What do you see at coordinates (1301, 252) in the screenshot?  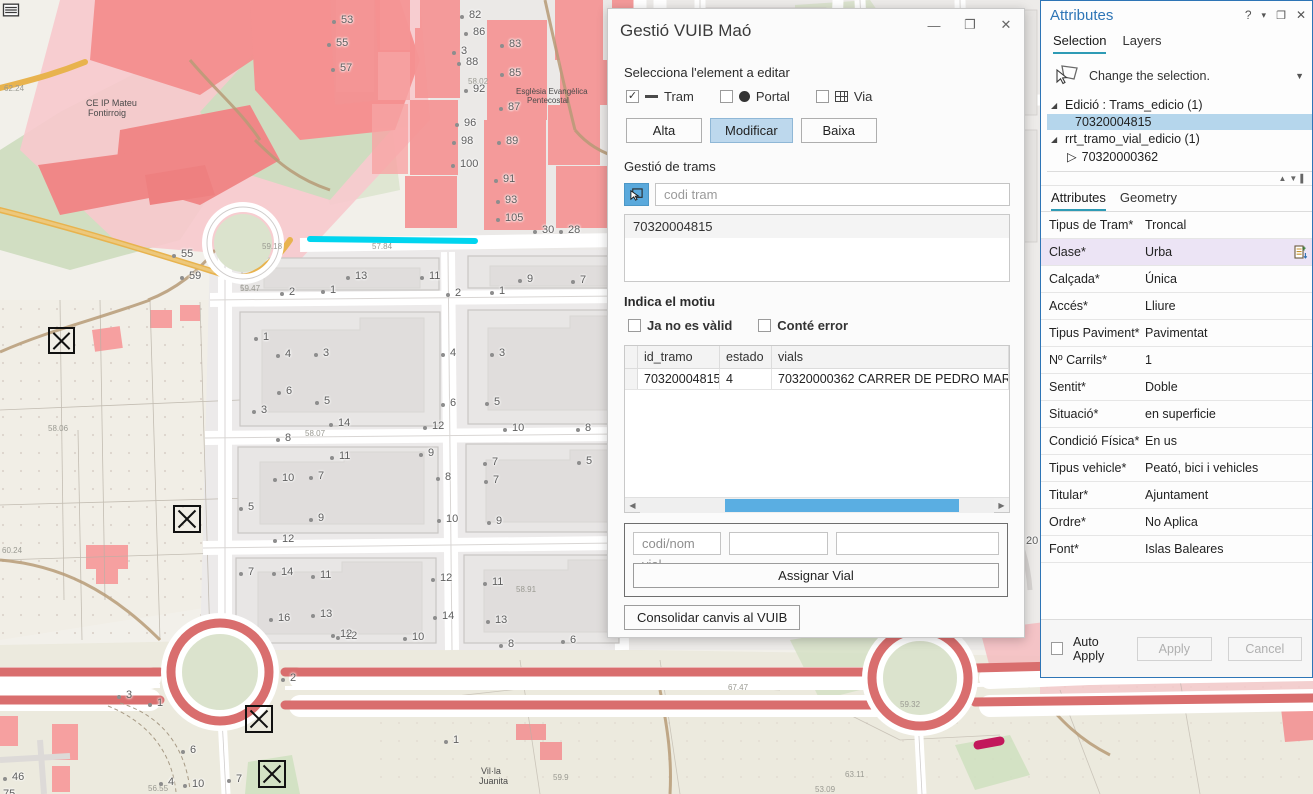 I see `form-add-icon` at bounding box center [1301, 252].